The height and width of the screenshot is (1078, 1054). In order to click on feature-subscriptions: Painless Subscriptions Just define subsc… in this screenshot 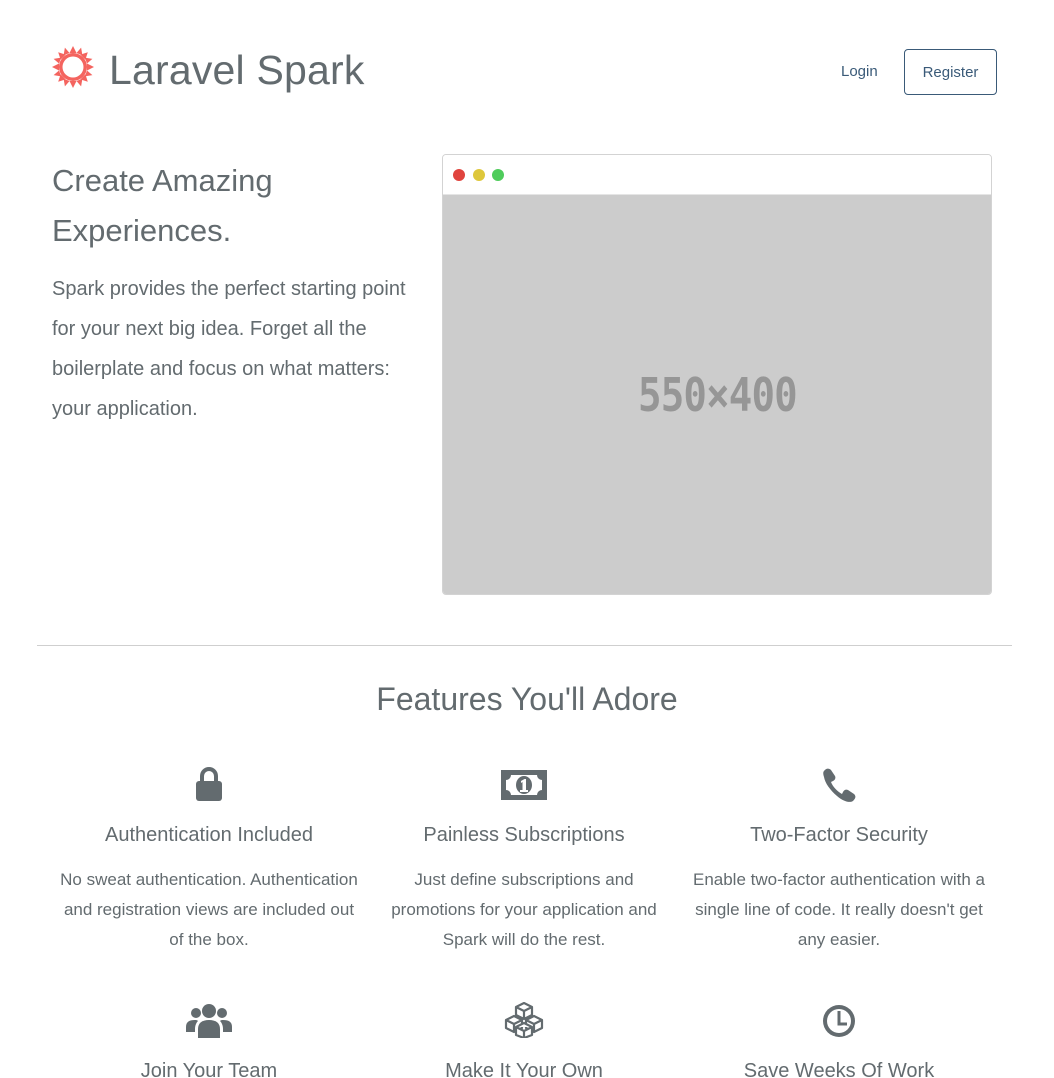, I will do `click(524, 860)`.